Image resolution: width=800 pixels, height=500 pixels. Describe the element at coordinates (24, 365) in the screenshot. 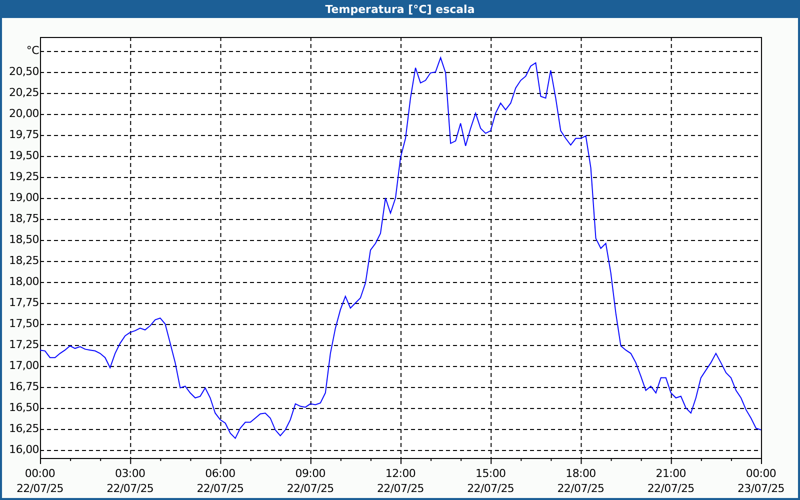

I see `axis-label: 17,00` at that location.